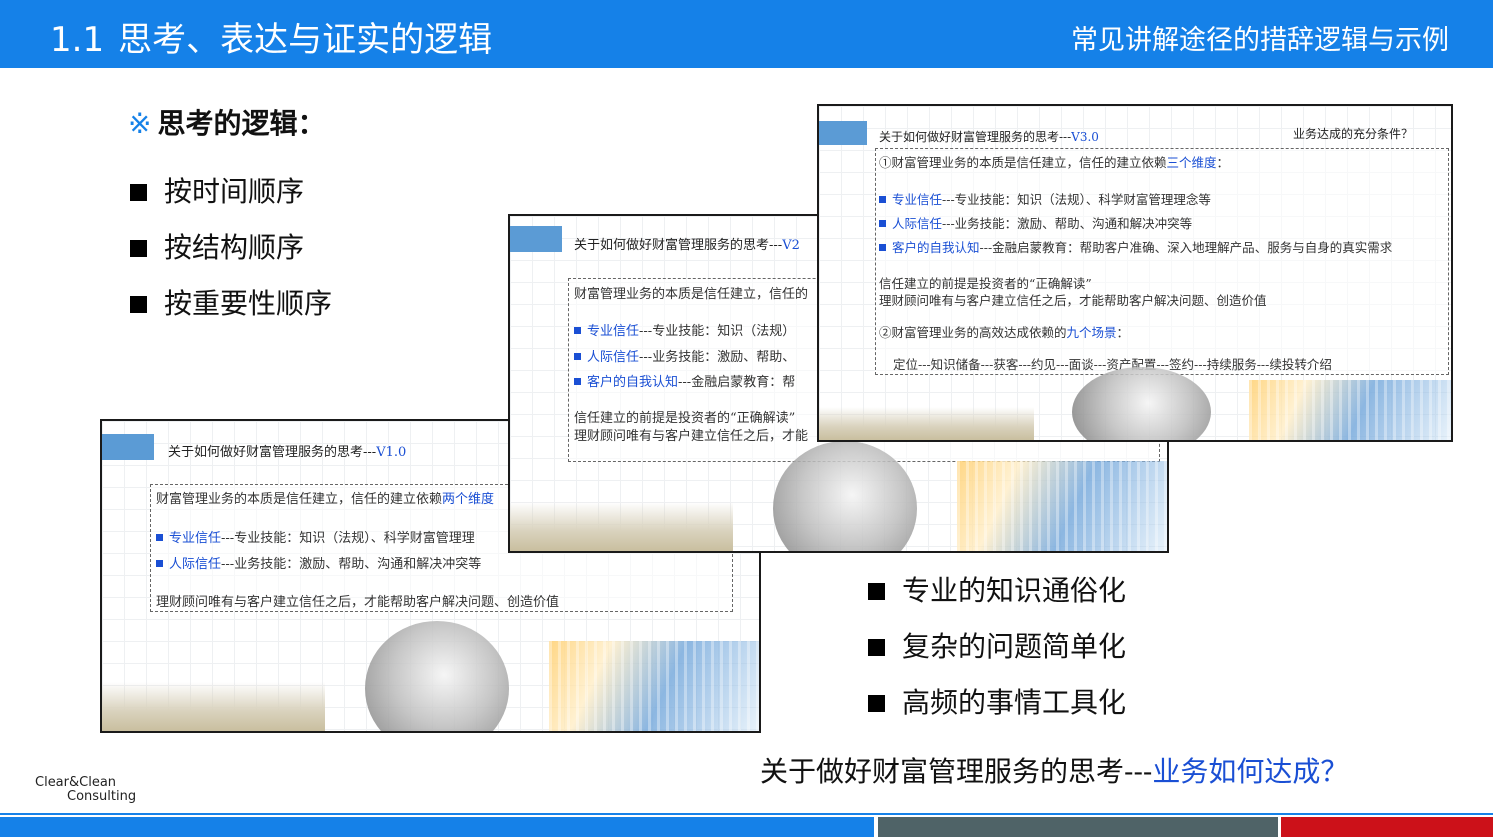 The image size is (1493, 837). What do you see at coordinates (231, 192) in the screenshot?
I see `list-item: 按时间顺序` at bounding box center [231, 192].